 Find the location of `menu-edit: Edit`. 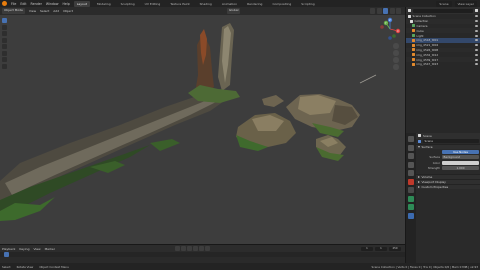

menu-edit: Edit is located at coordinates (23, 4).